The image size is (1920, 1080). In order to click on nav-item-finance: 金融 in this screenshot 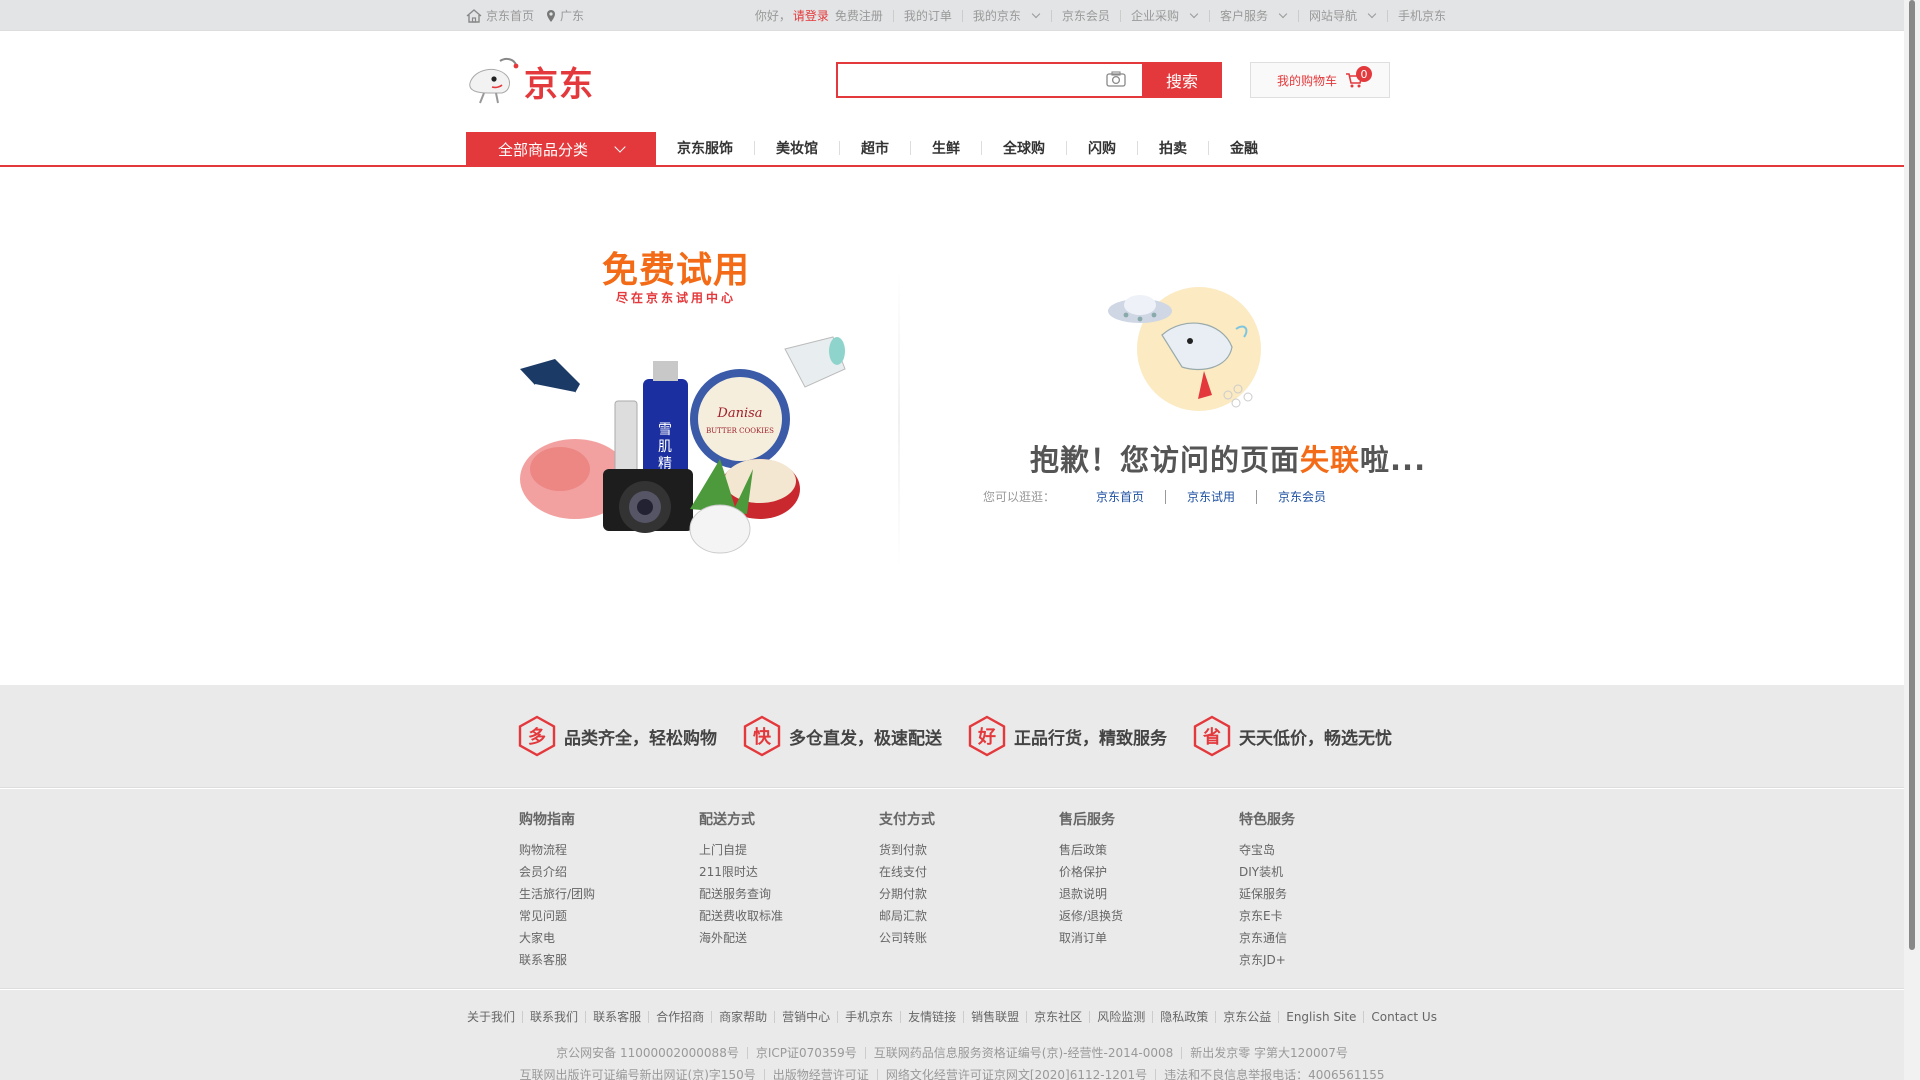, I will do `click(1244, 148)`.